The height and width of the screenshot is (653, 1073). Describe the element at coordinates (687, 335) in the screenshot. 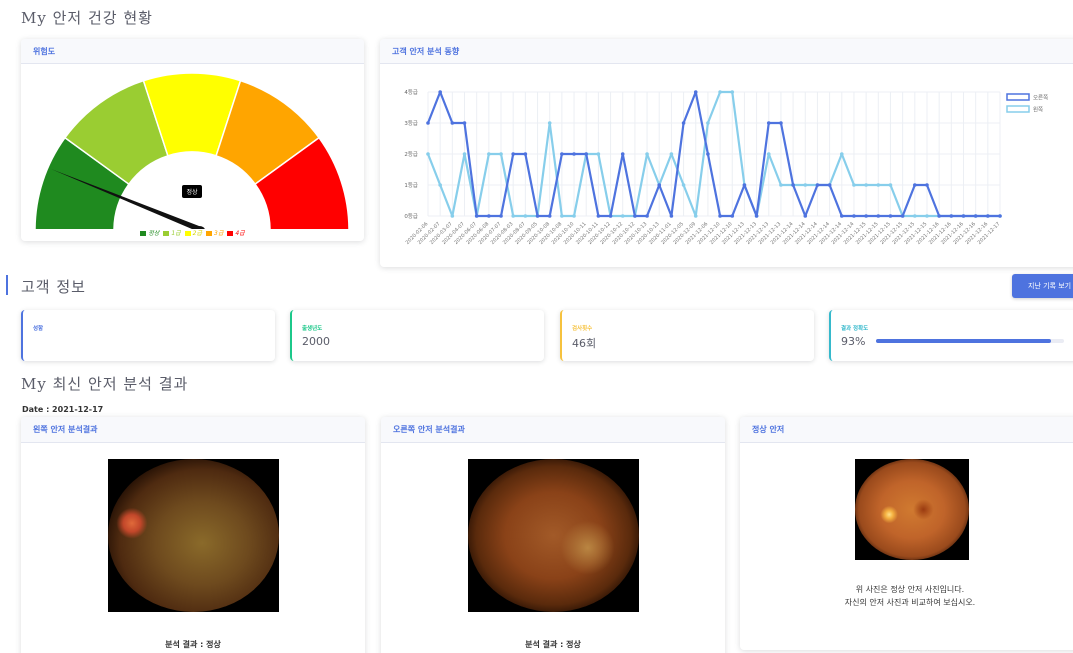

I see `info-card-exam-count: 검사횟수 46회` at that location.